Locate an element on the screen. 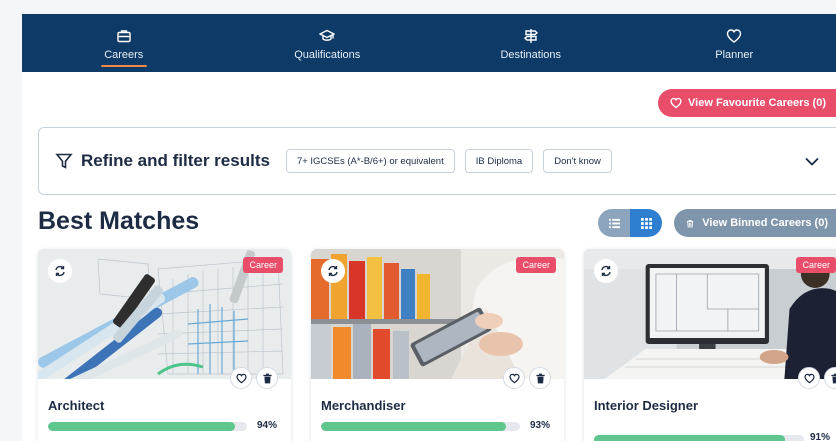 The height and width of the screenshot is (441, 836). card-title: Architect is located at coordinates (76, 405).